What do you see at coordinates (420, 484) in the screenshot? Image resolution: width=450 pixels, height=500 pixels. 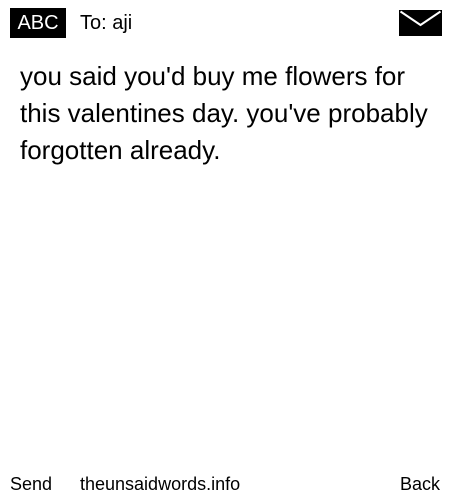 I see `back-button: Back` at bounding box center [420, 484].